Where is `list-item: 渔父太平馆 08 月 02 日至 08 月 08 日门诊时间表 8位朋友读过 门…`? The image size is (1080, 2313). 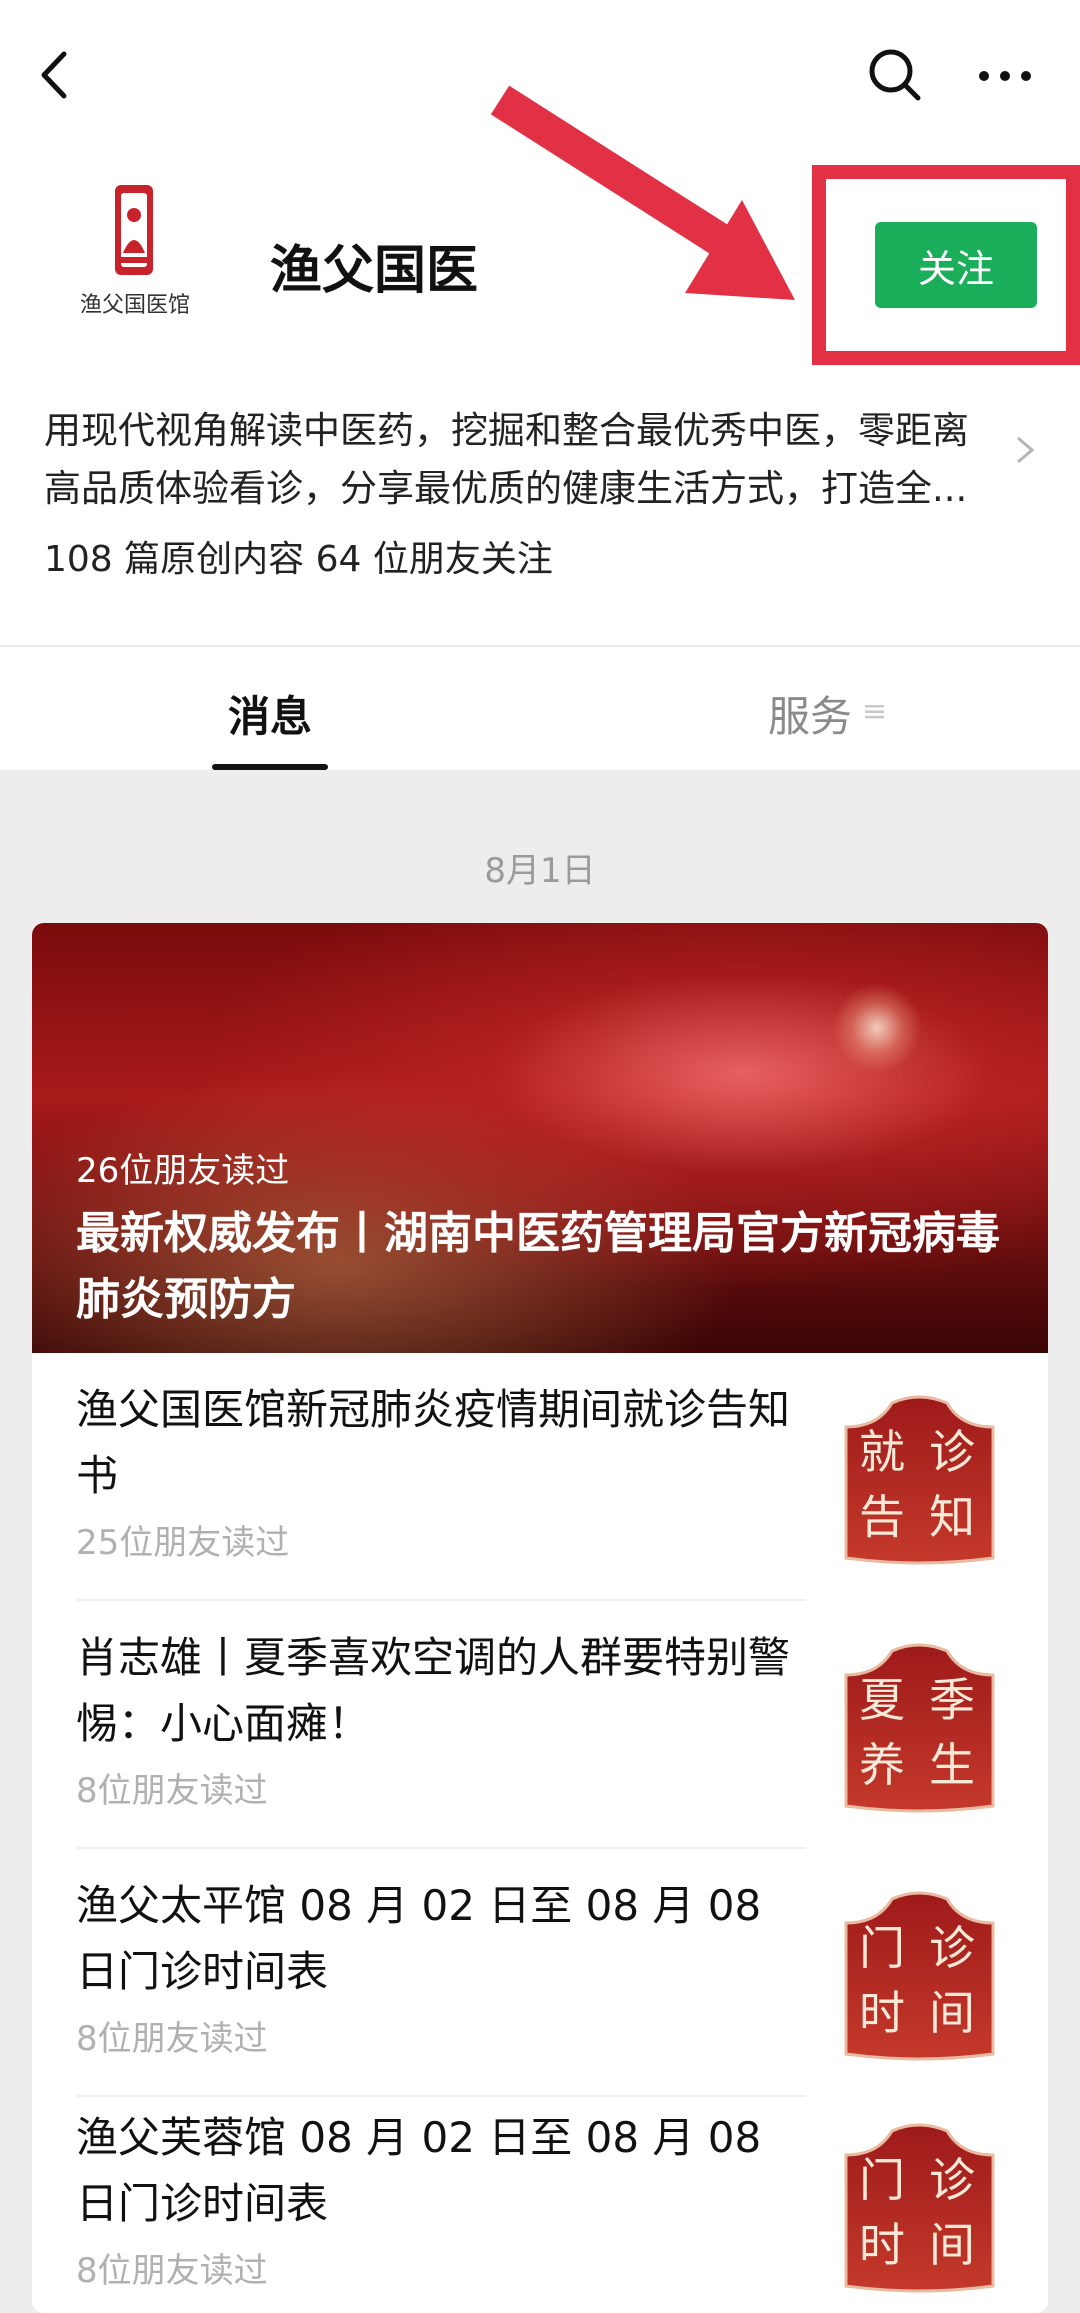 list-item: 渔父太平馆 08 月 02 日至 08 月 08 日门诊时间表 8位朋友读过 门… is located at coordinates (540, 1973).